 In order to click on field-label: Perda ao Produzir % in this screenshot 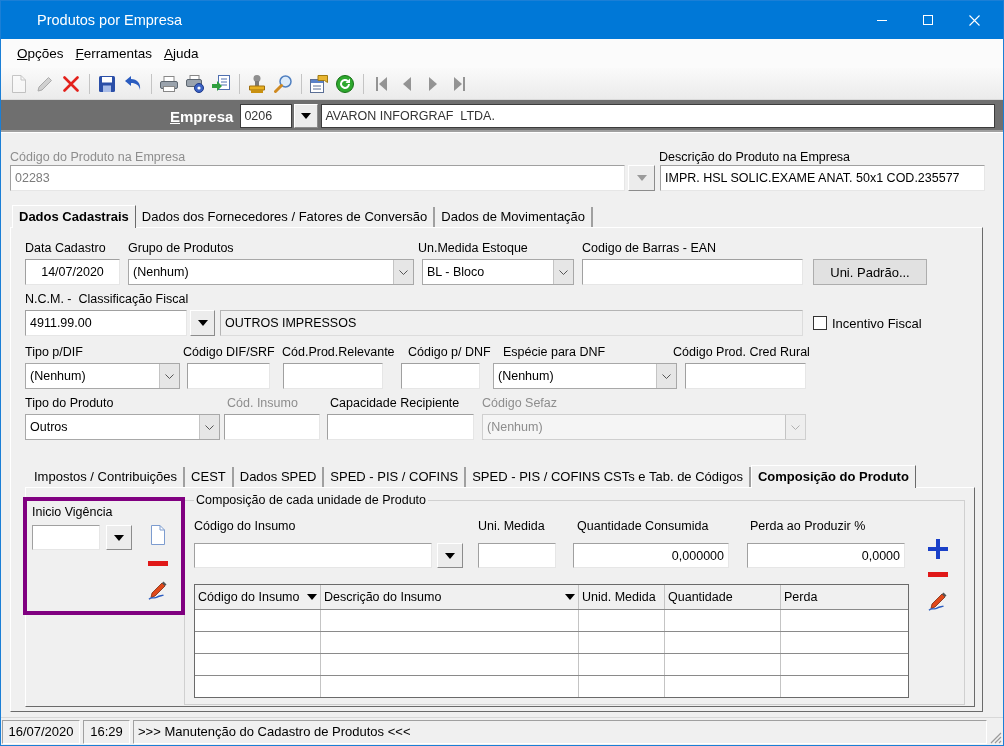, I will do `click(808, 526)`.